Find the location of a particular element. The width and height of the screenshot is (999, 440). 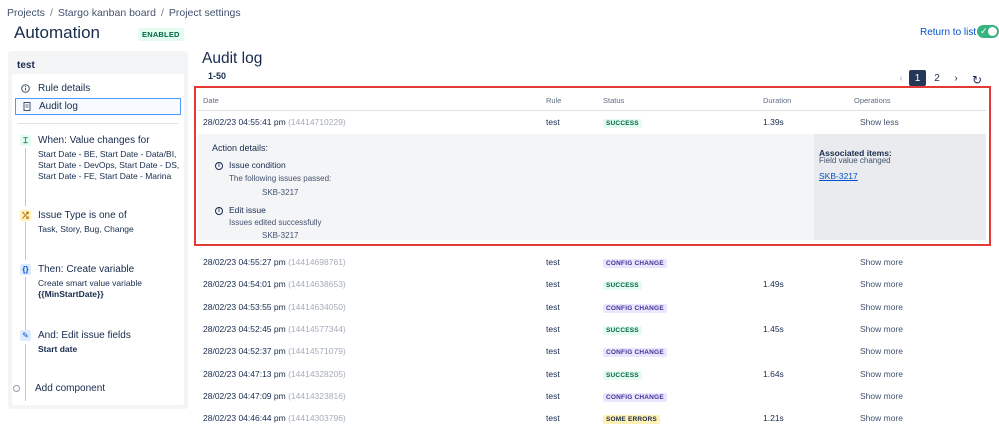

pagination-next-button: › is located at coordinates (956, 78).